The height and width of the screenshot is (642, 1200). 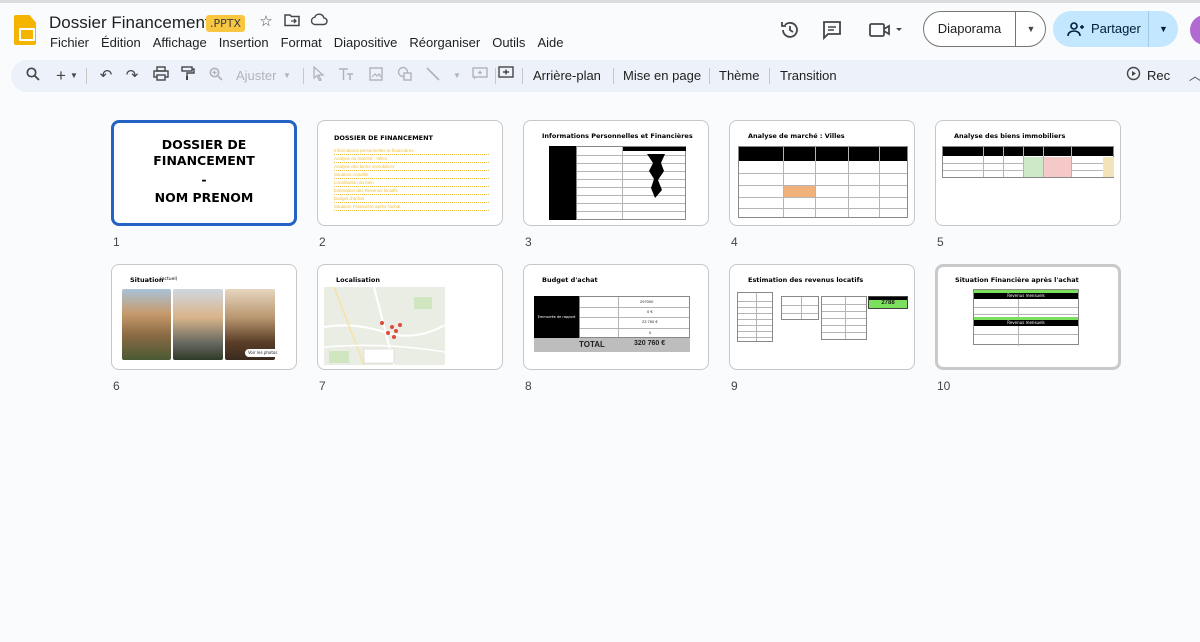 I want to click on slide-subtitle: (actuel), so click(x=169, y=279).